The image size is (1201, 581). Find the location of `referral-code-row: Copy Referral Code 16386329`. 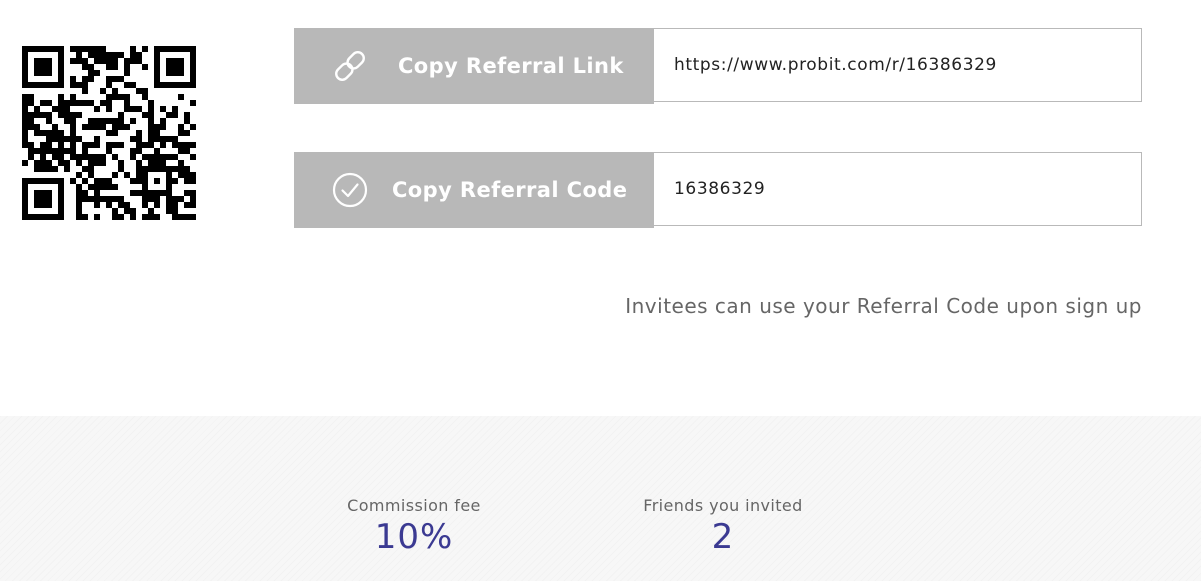

referral-code-row: Copy Referral Code 16386329 is located at coordinates (718, 190).